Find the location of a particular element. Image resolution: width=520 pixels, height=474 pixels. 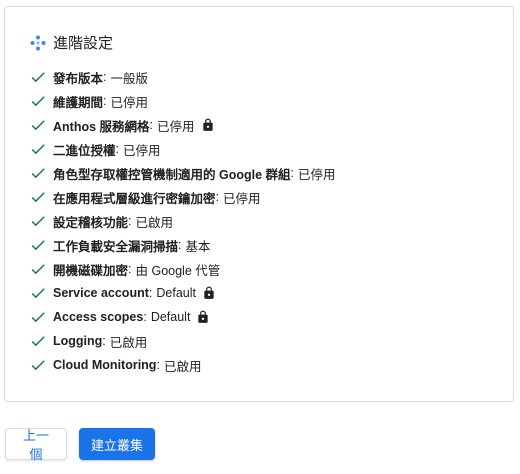

setting-label: 二進位授權 is located at coordinates (84, 150).